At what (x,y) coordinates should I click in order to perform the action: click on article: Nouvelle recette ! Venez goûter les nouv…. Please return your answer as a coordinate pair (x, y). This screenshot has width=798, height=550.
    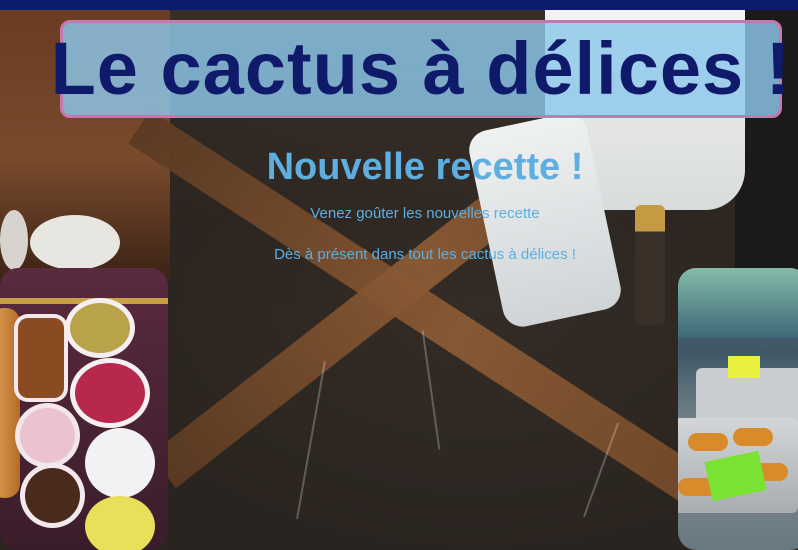
    Looking at the image, I should click on (425, 204).